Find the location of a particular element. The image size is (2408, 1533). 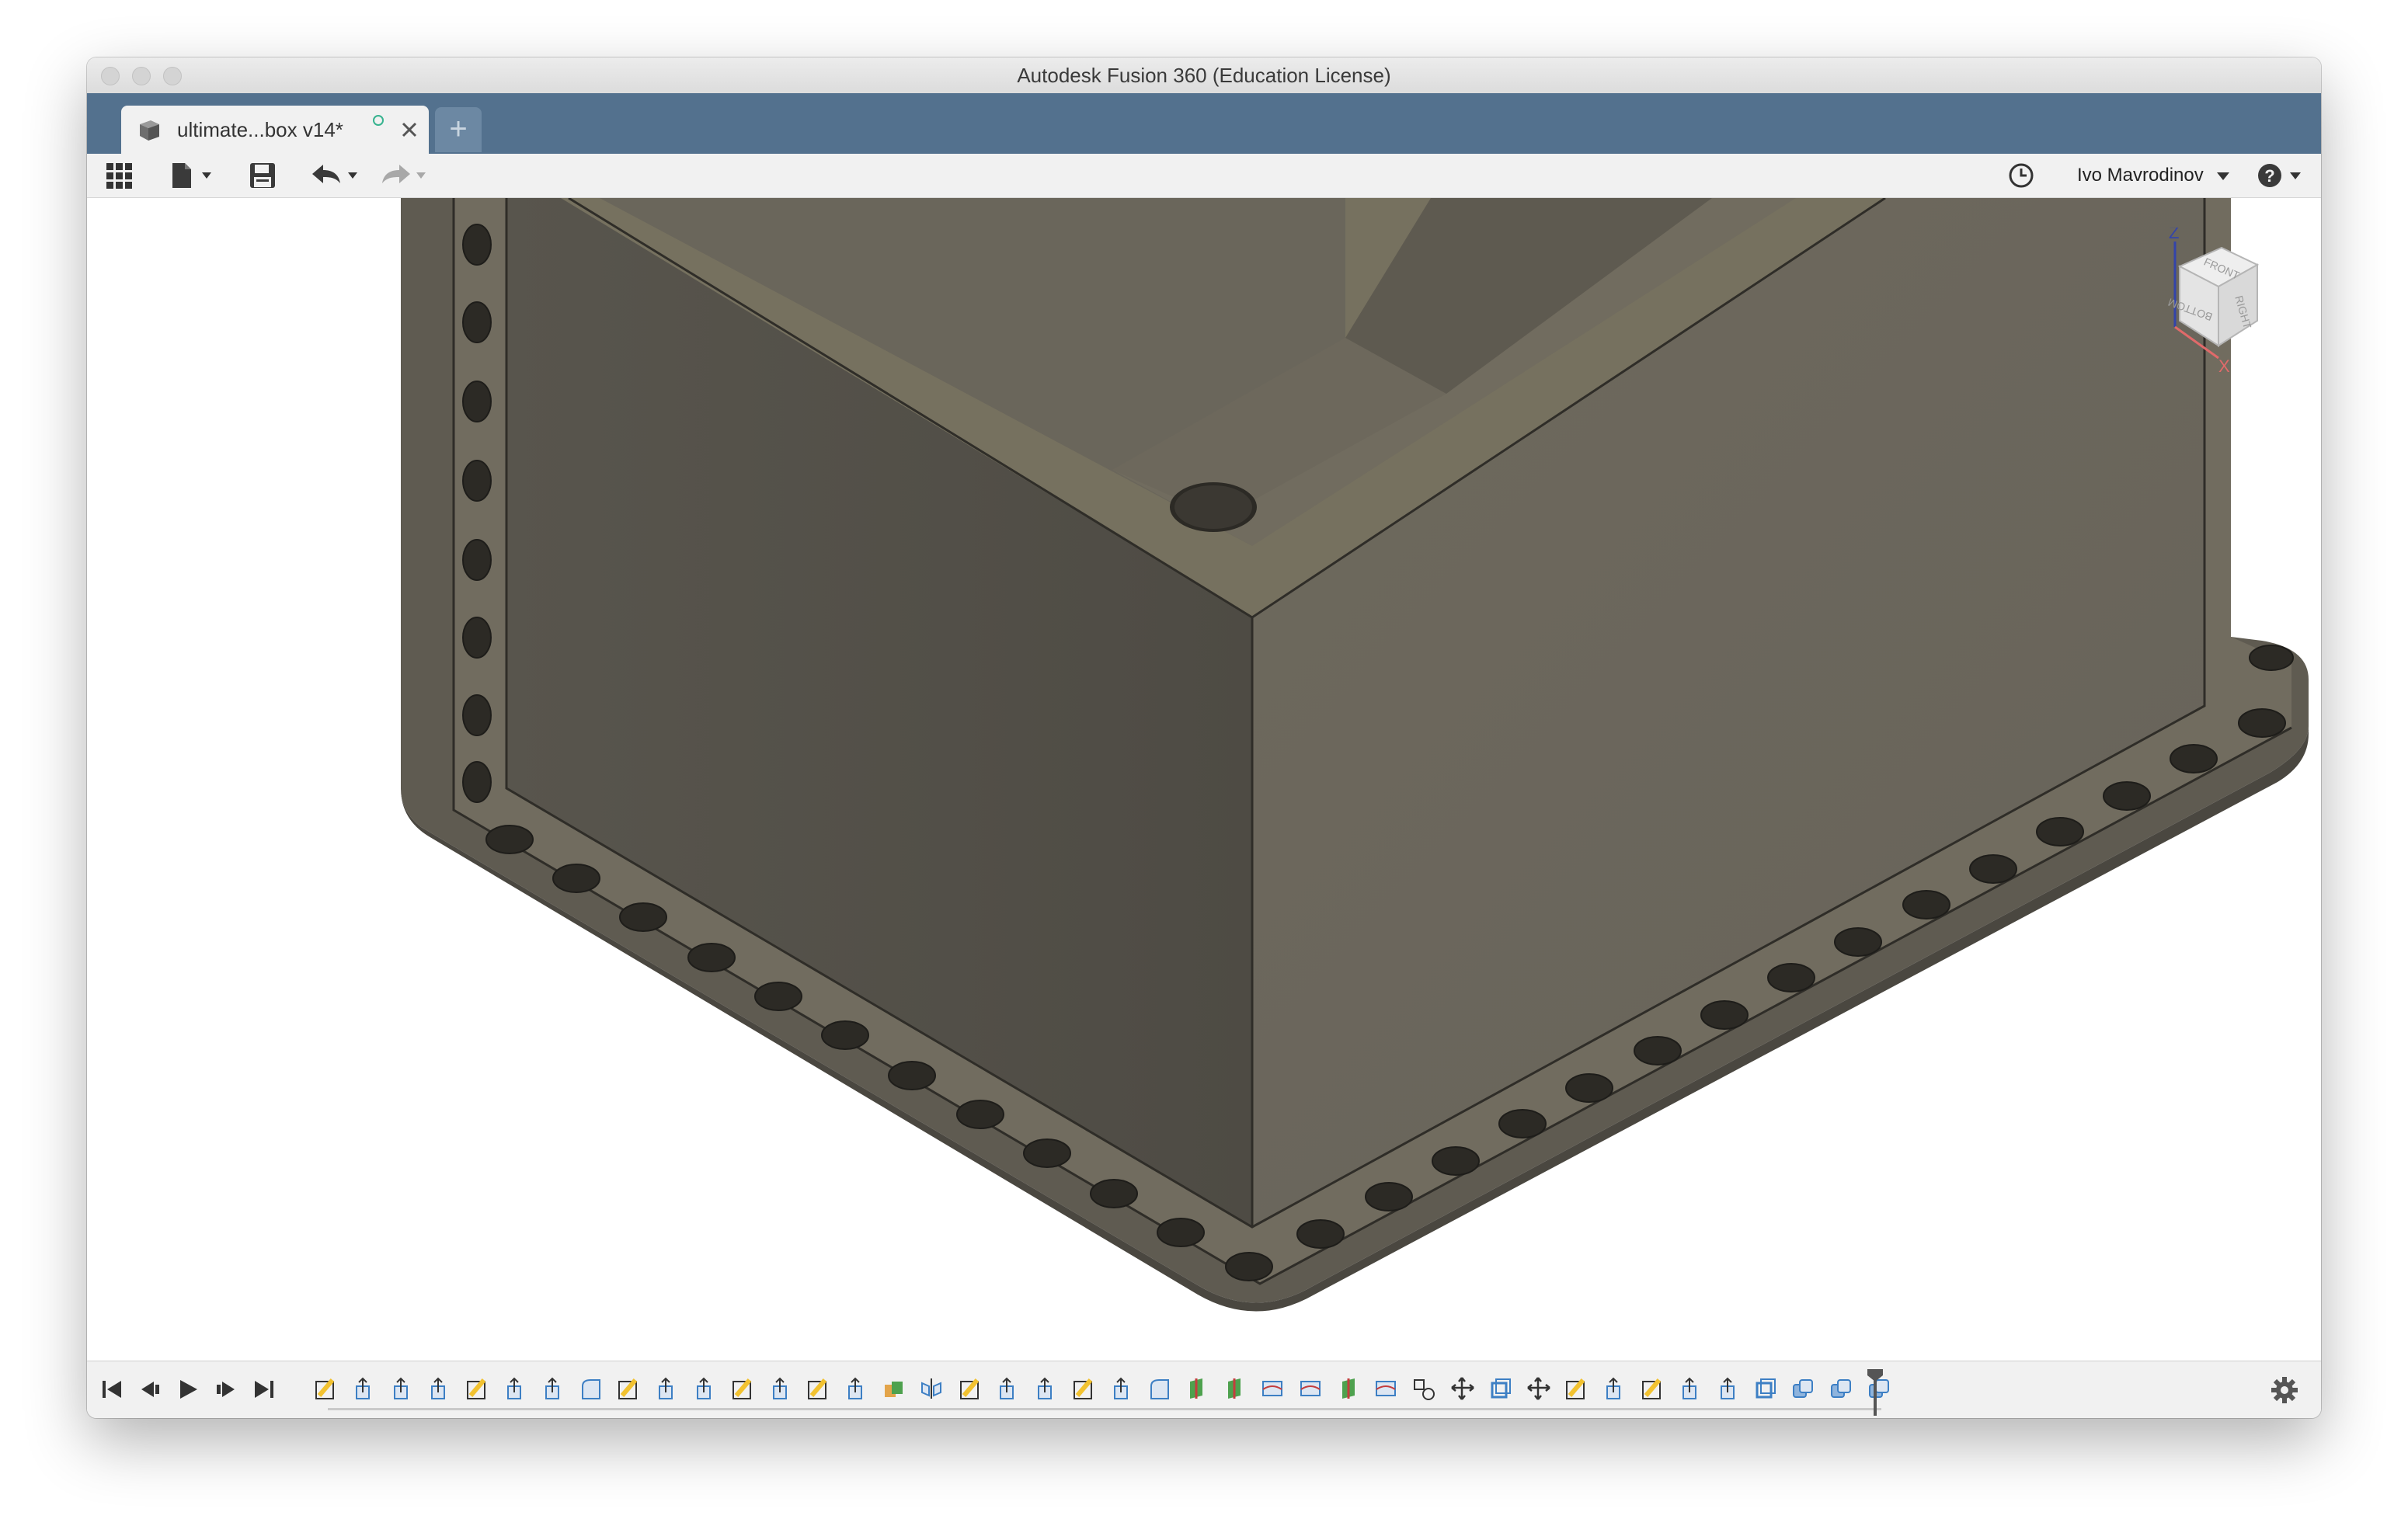

undo-icon is located at coordinates (336, 175).